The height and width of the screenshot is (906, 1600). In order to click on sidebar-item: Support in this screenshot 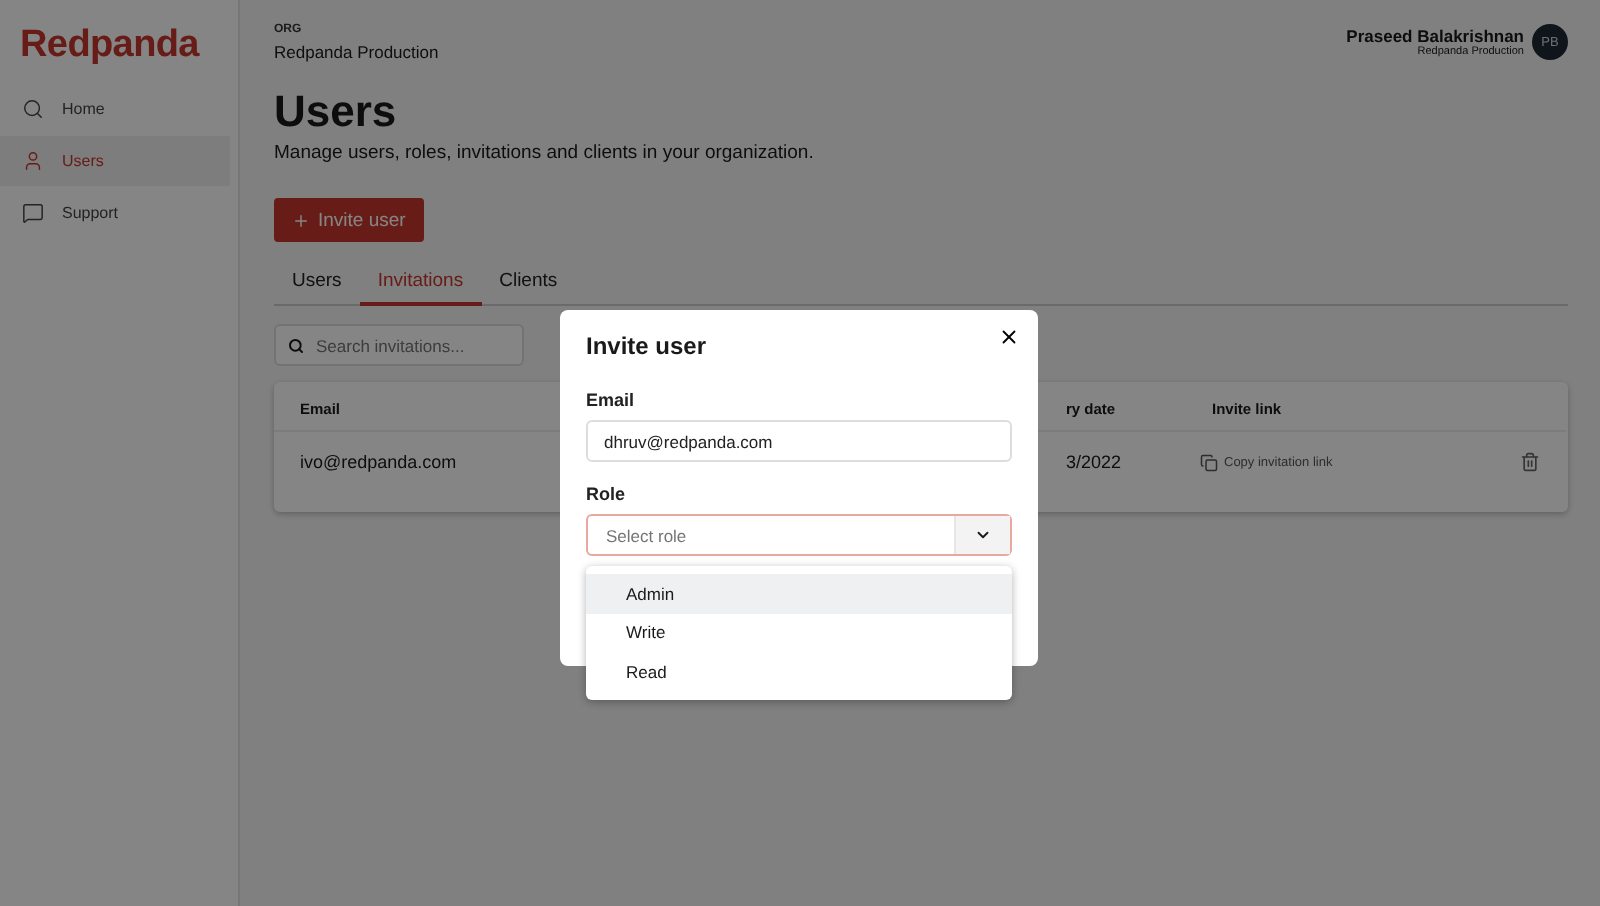, I will do `click(115, 213)`.